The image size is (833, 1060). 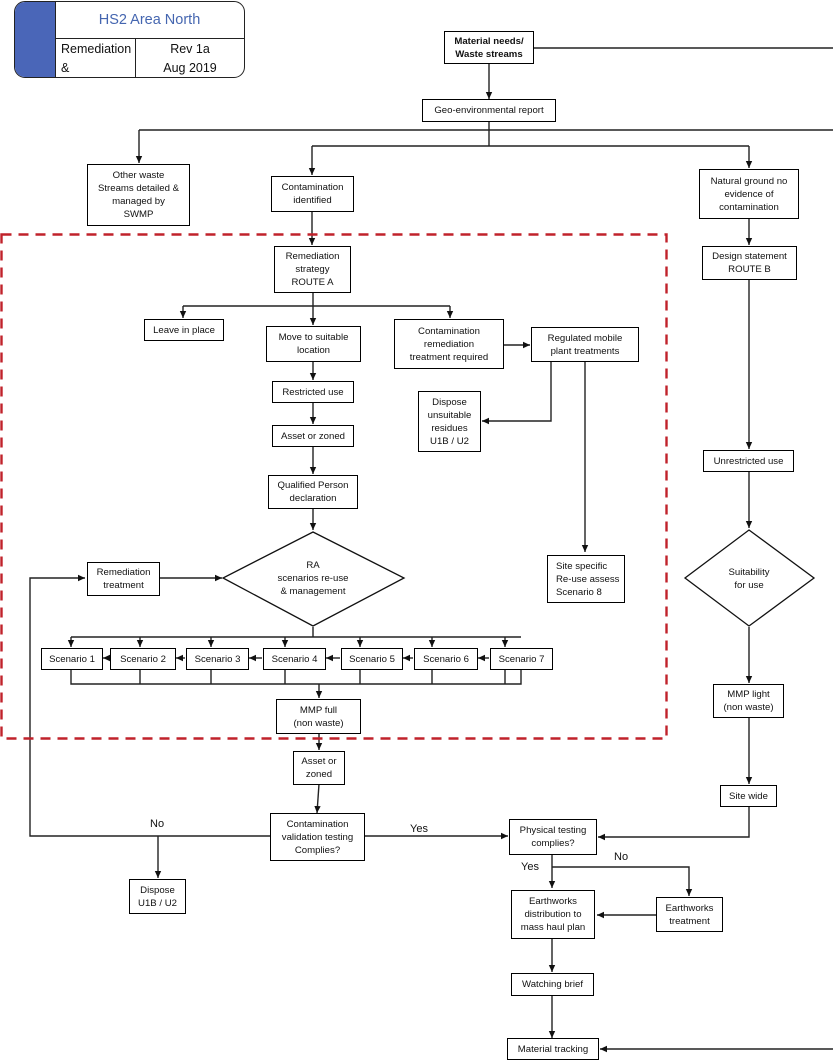 What do you see at coordinates (313, 436) in the screenshot?
I see `node-asset-zoned: Asset or zoned` at bounding box center [313, 436].